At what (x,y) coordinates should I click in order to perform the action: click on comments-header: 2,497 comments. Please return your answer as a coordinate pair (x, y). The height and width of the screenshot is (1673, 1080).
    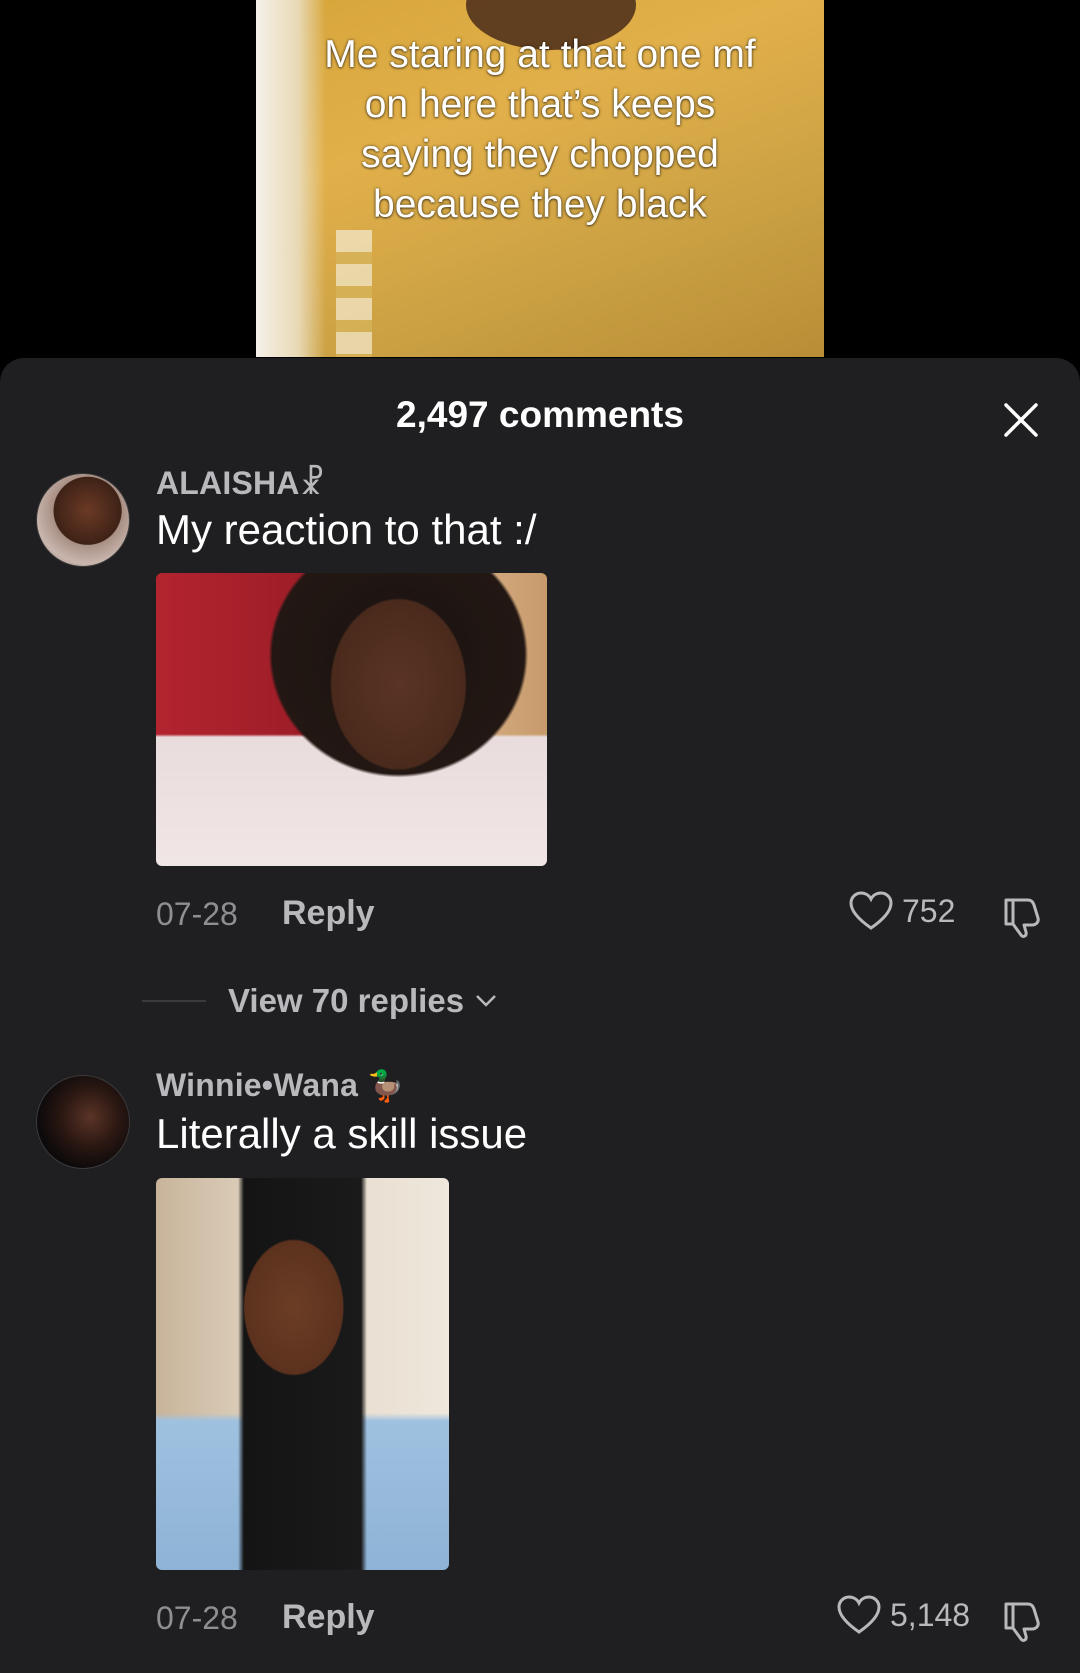
    Looking at the image, I should click on (540, 398).